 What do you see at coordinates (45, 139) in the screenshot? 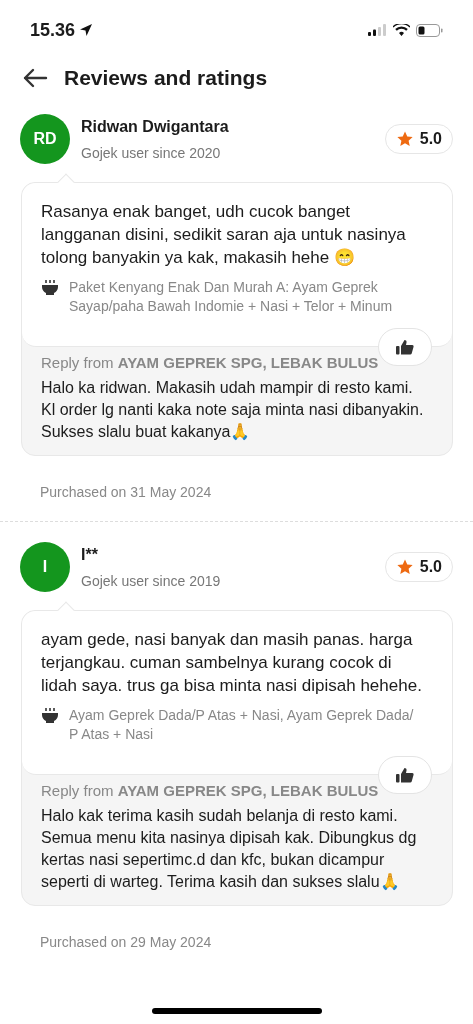
I see `avatar: RD` at bounding box center [45, 139].